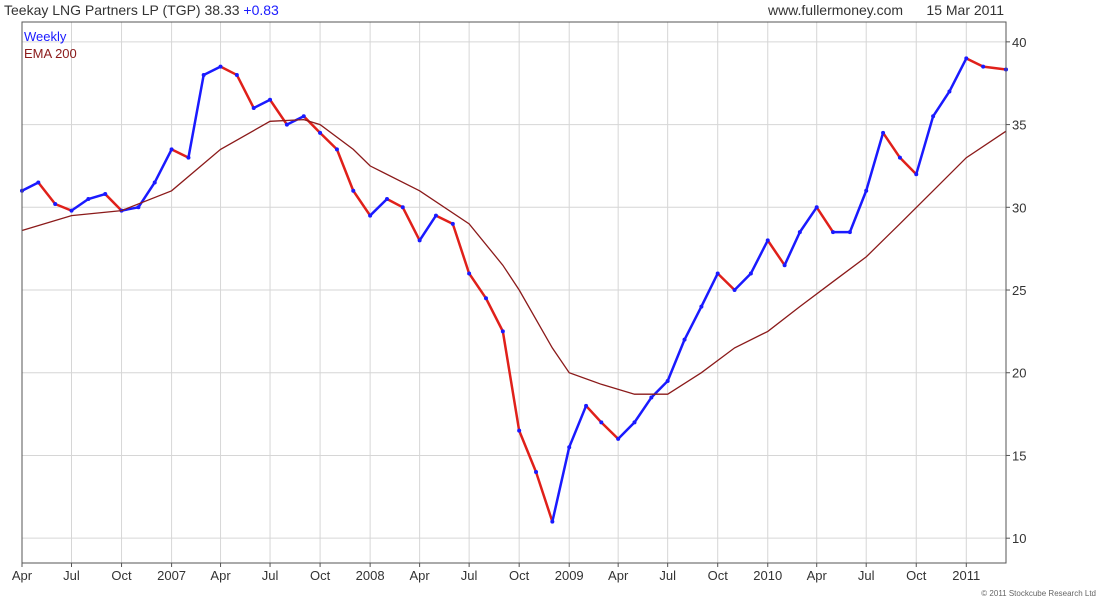  What do you see at coordinates (1019, 42) in the screenshot?
I see `y-tick-label: 40` at bounding box center [1019, 42].